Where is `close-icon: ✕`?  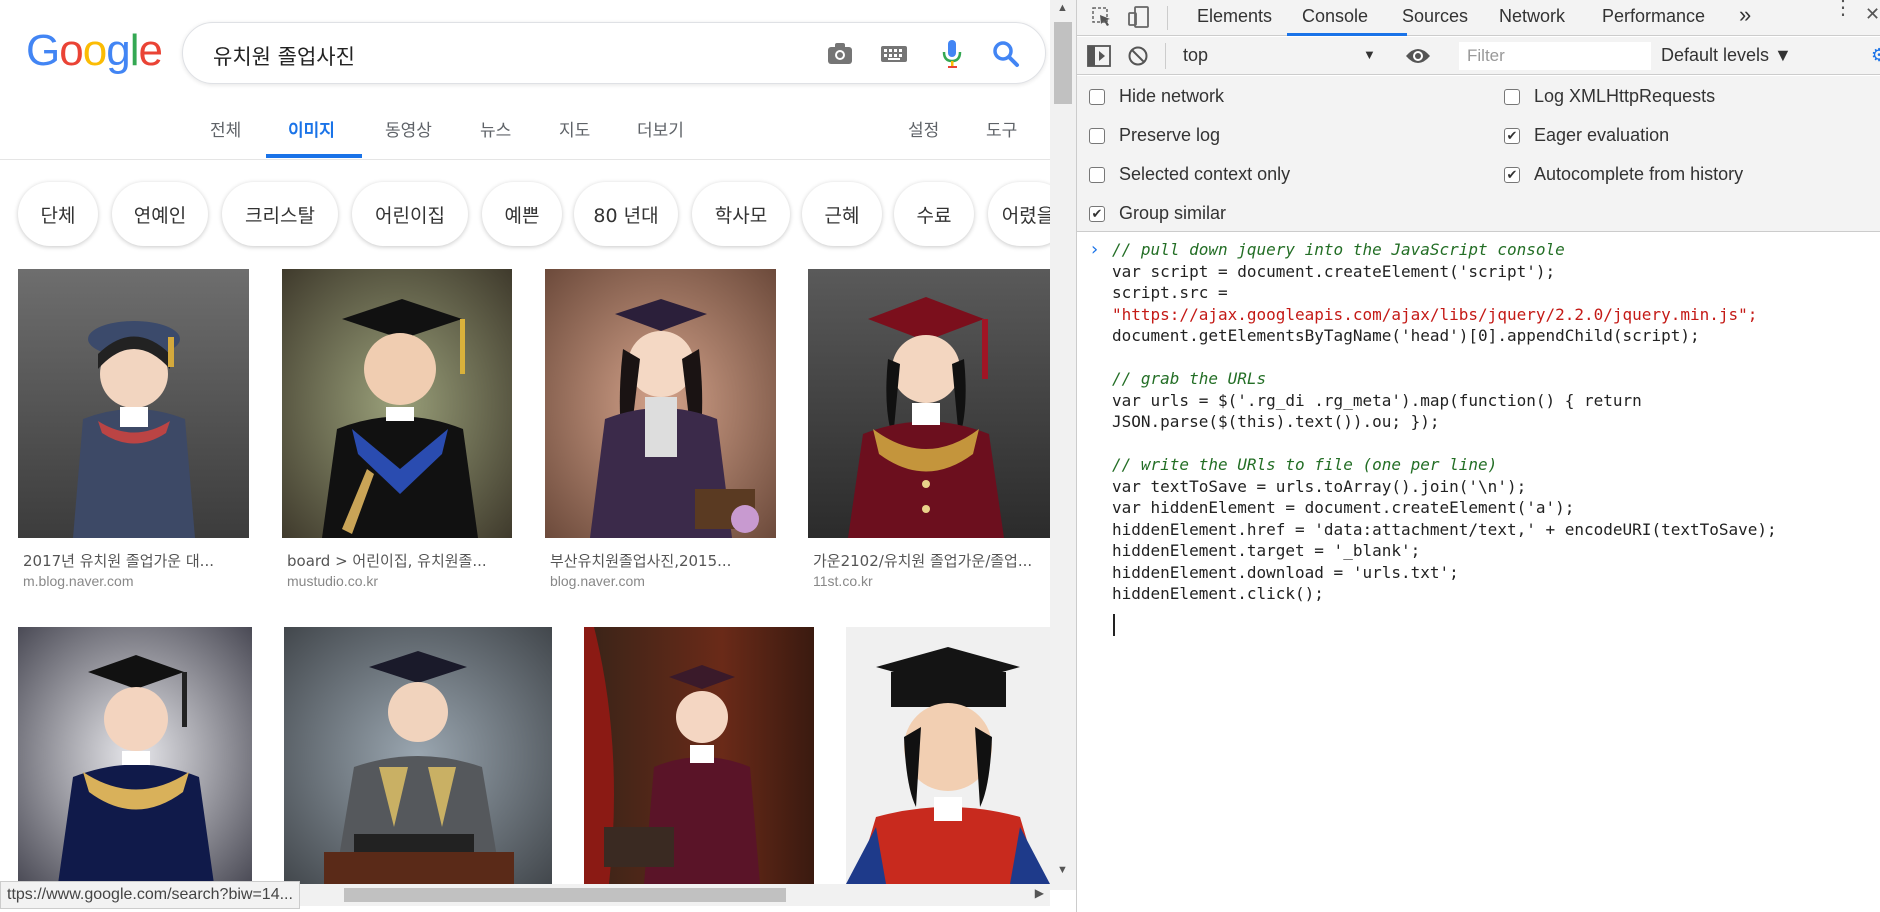
close-icon: ✕ is located at coordinates (1872, 14).